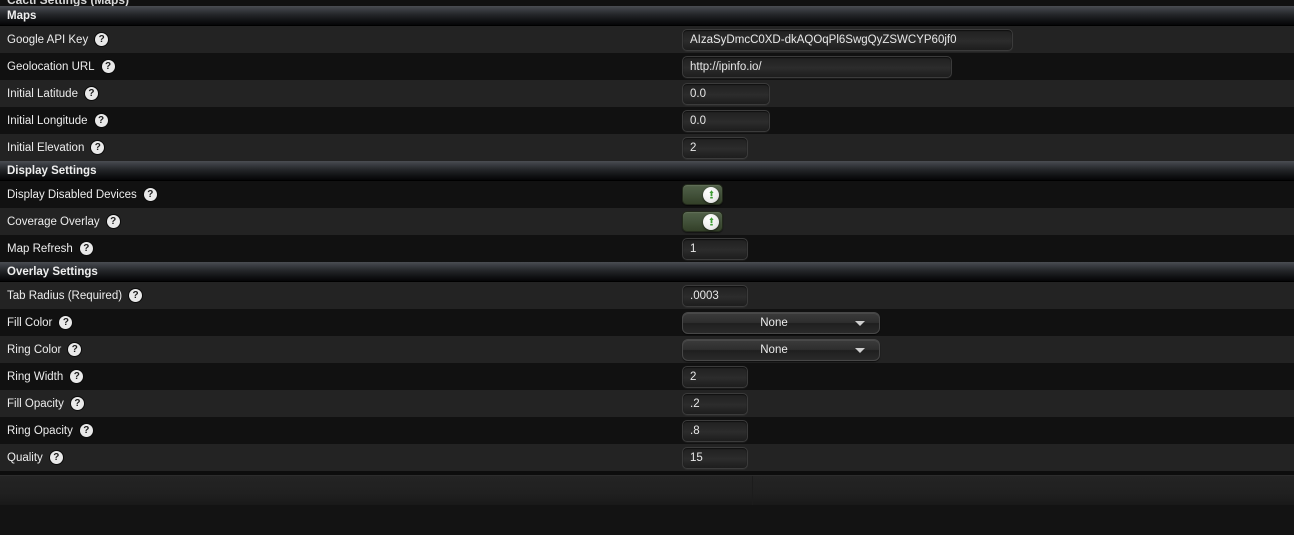 The height and width of the screenshot is (535, 1294). I want to click on row-label-text: Fill Opacity, so click(35, 403).